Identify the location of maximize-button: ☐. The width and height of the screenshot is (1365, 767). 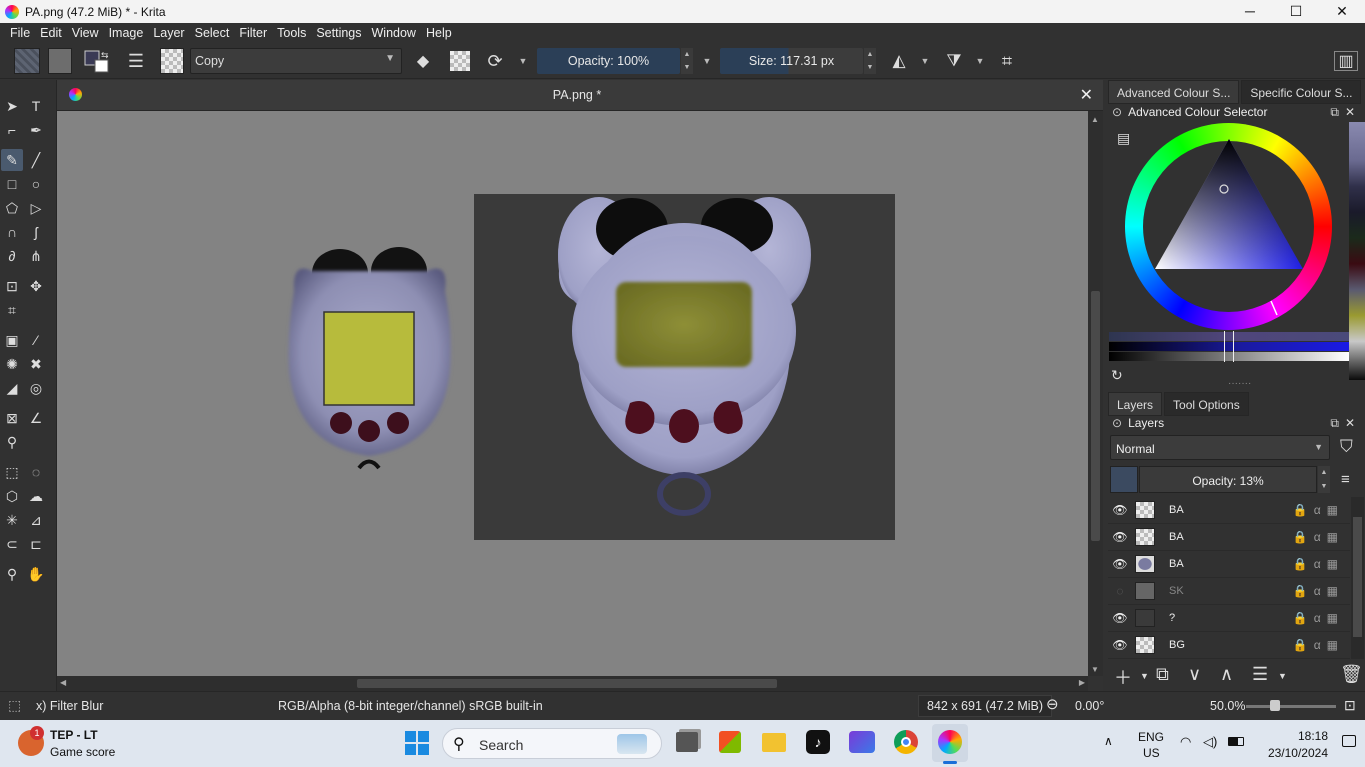
(1296, 11).